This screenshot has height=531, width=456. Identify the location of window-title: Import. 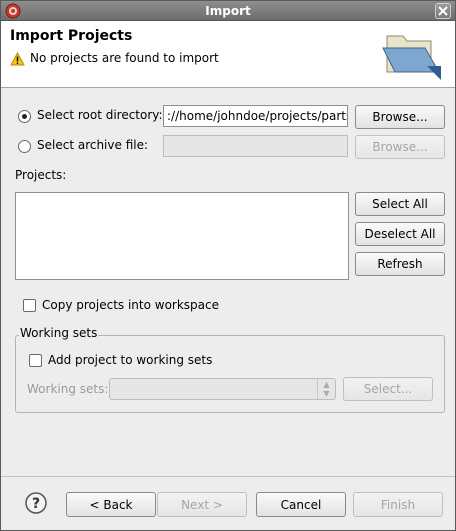
(228, 11).